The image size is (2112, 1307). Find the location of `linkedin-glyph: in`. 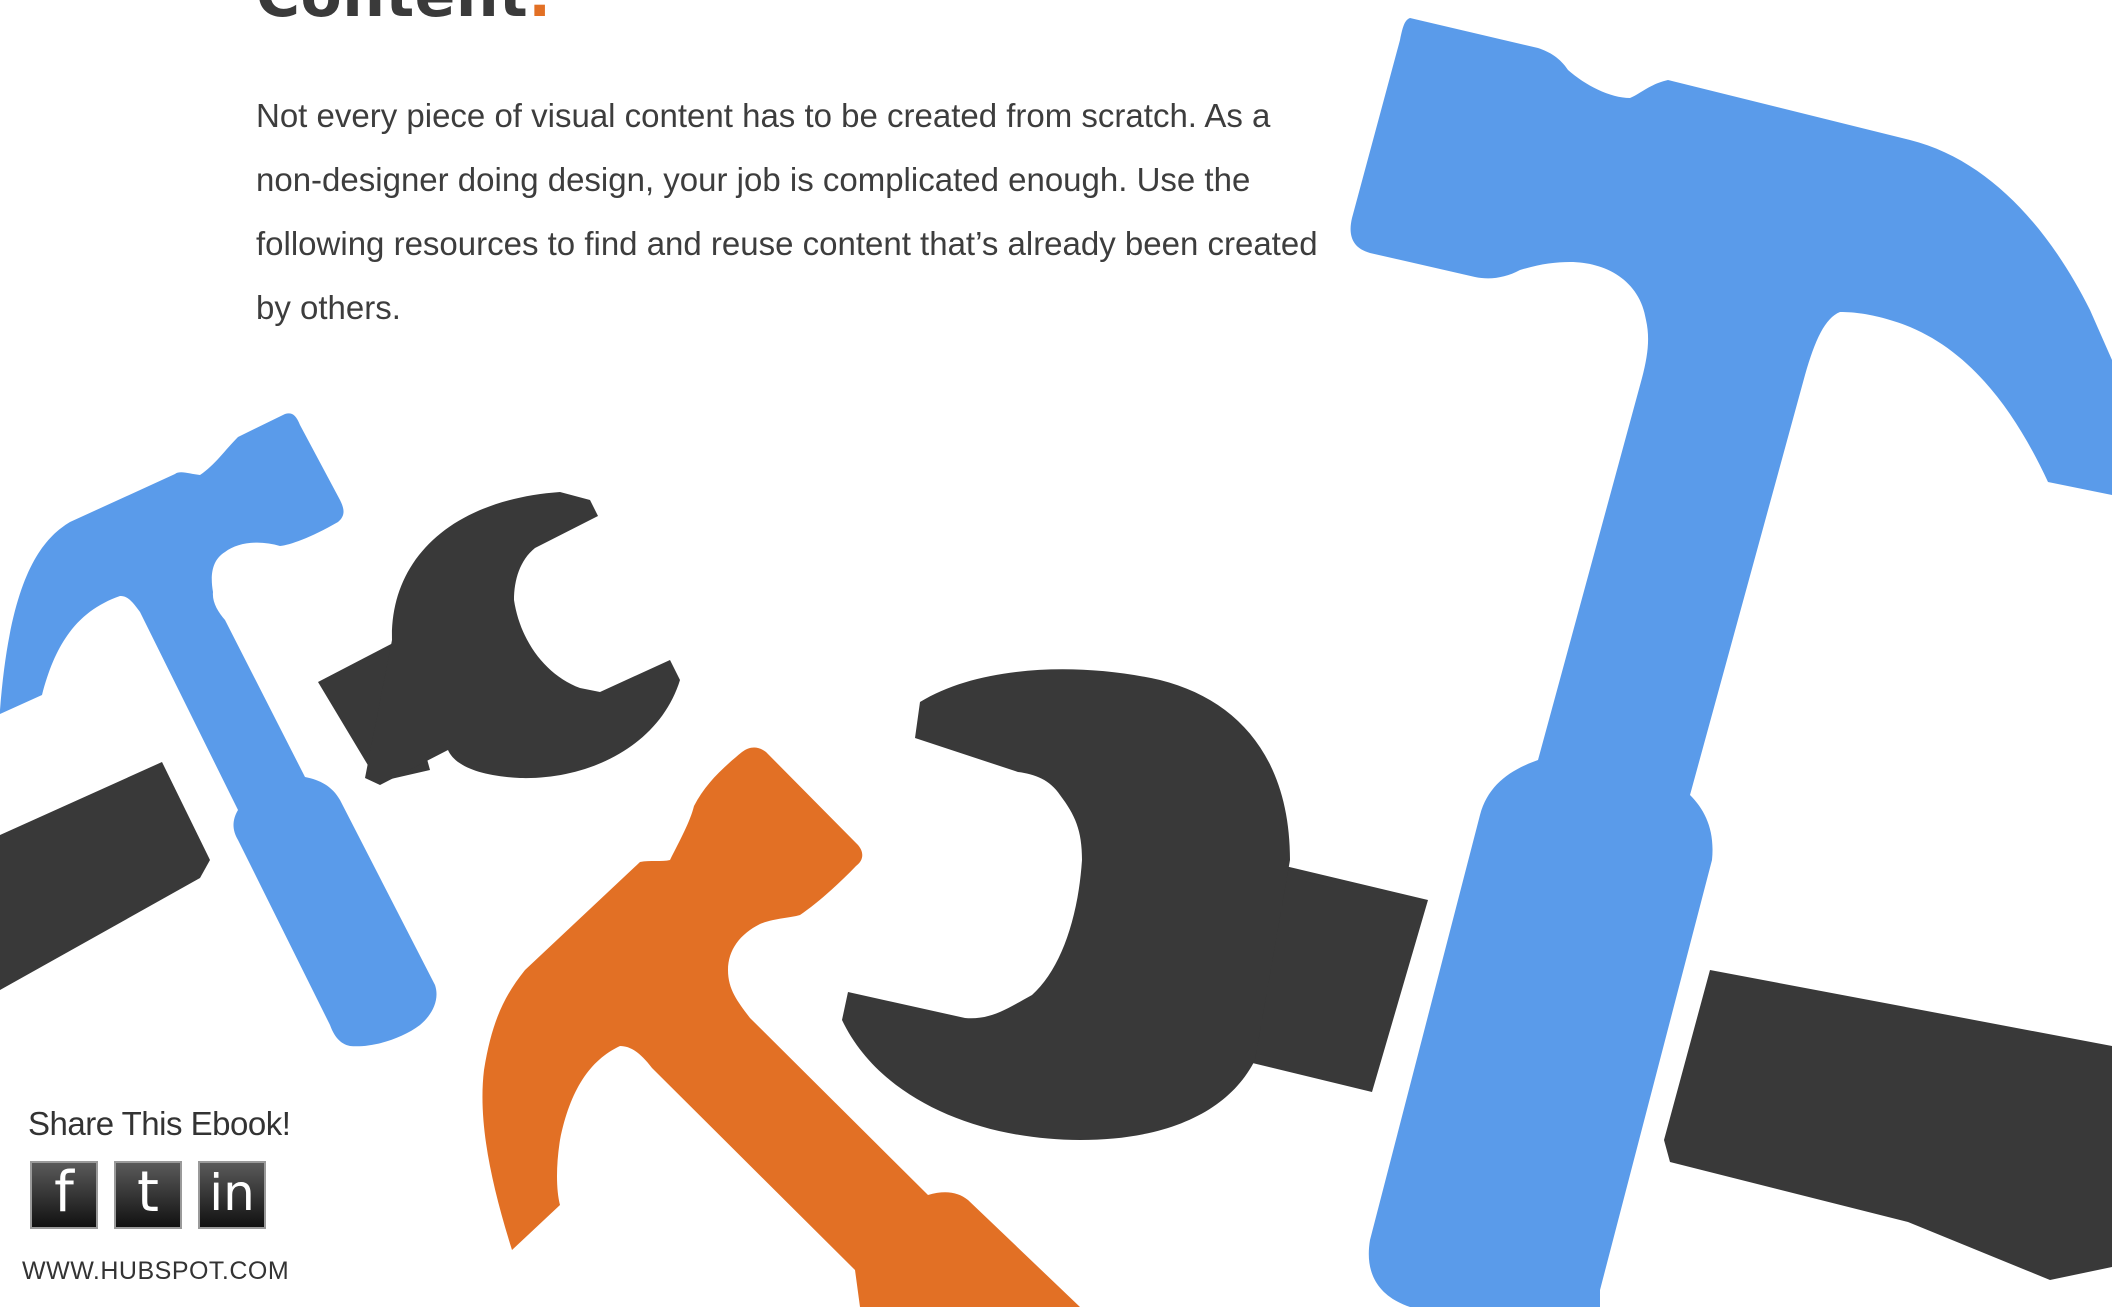

linkedin-glyph: in is located at coordinates (232, 1193).